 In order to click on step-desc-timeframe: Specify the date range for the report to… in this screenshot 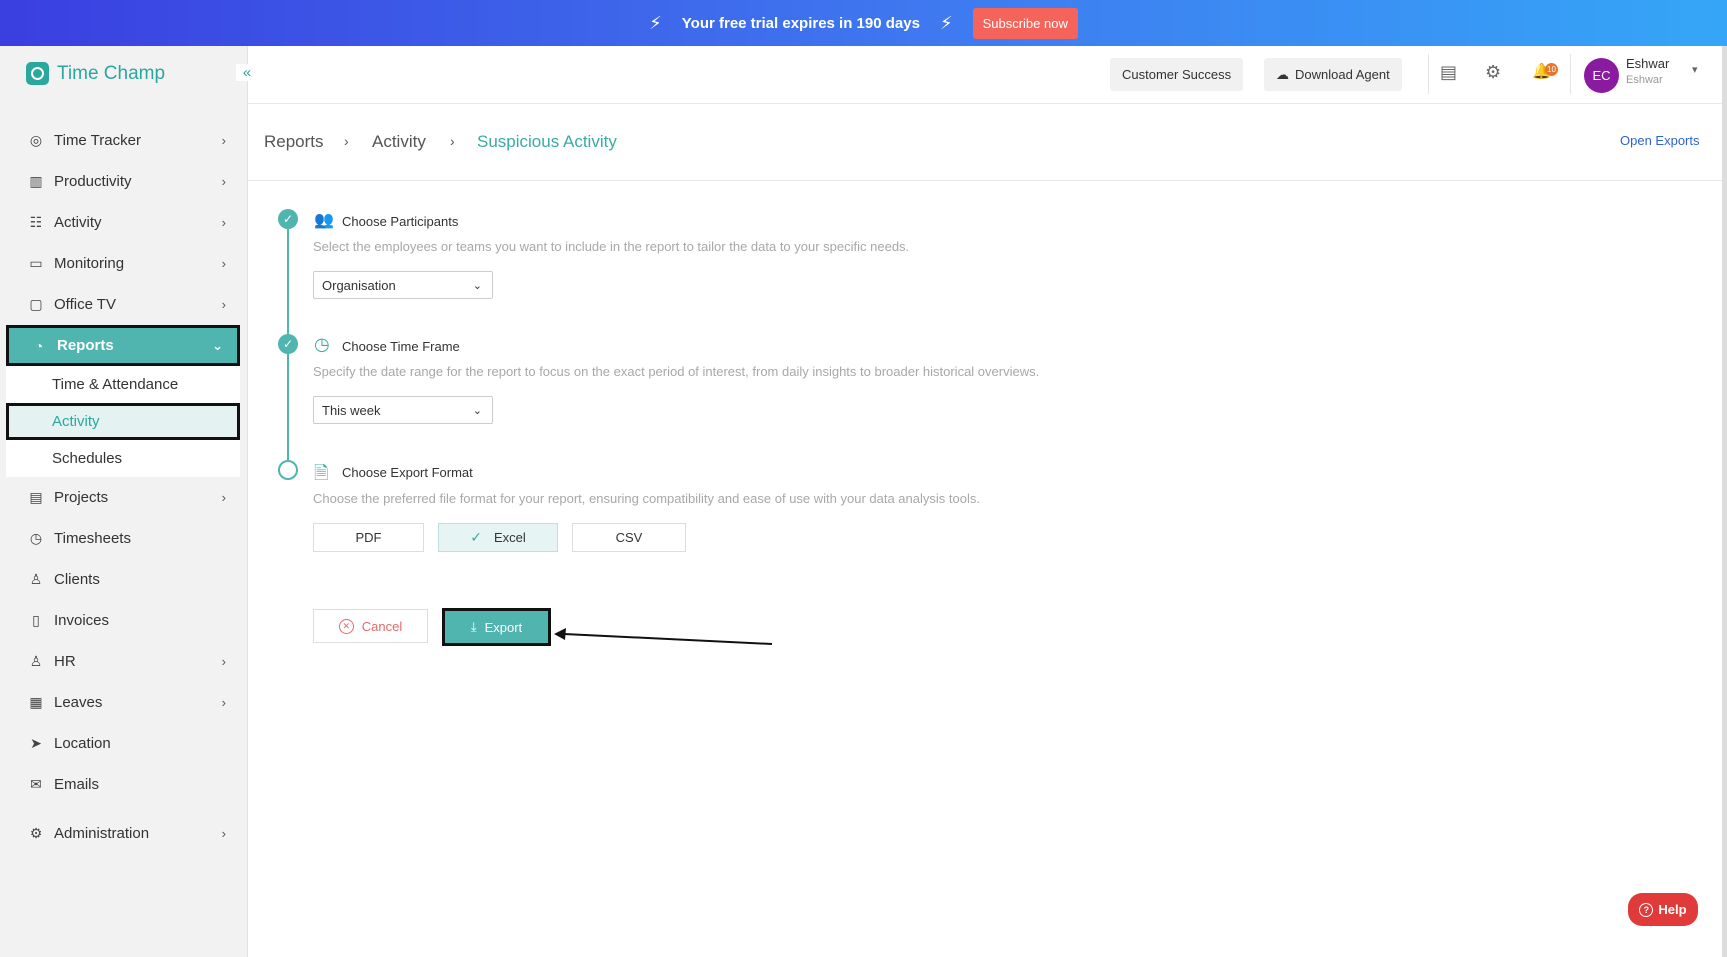, I will do `click(676, 371)`.